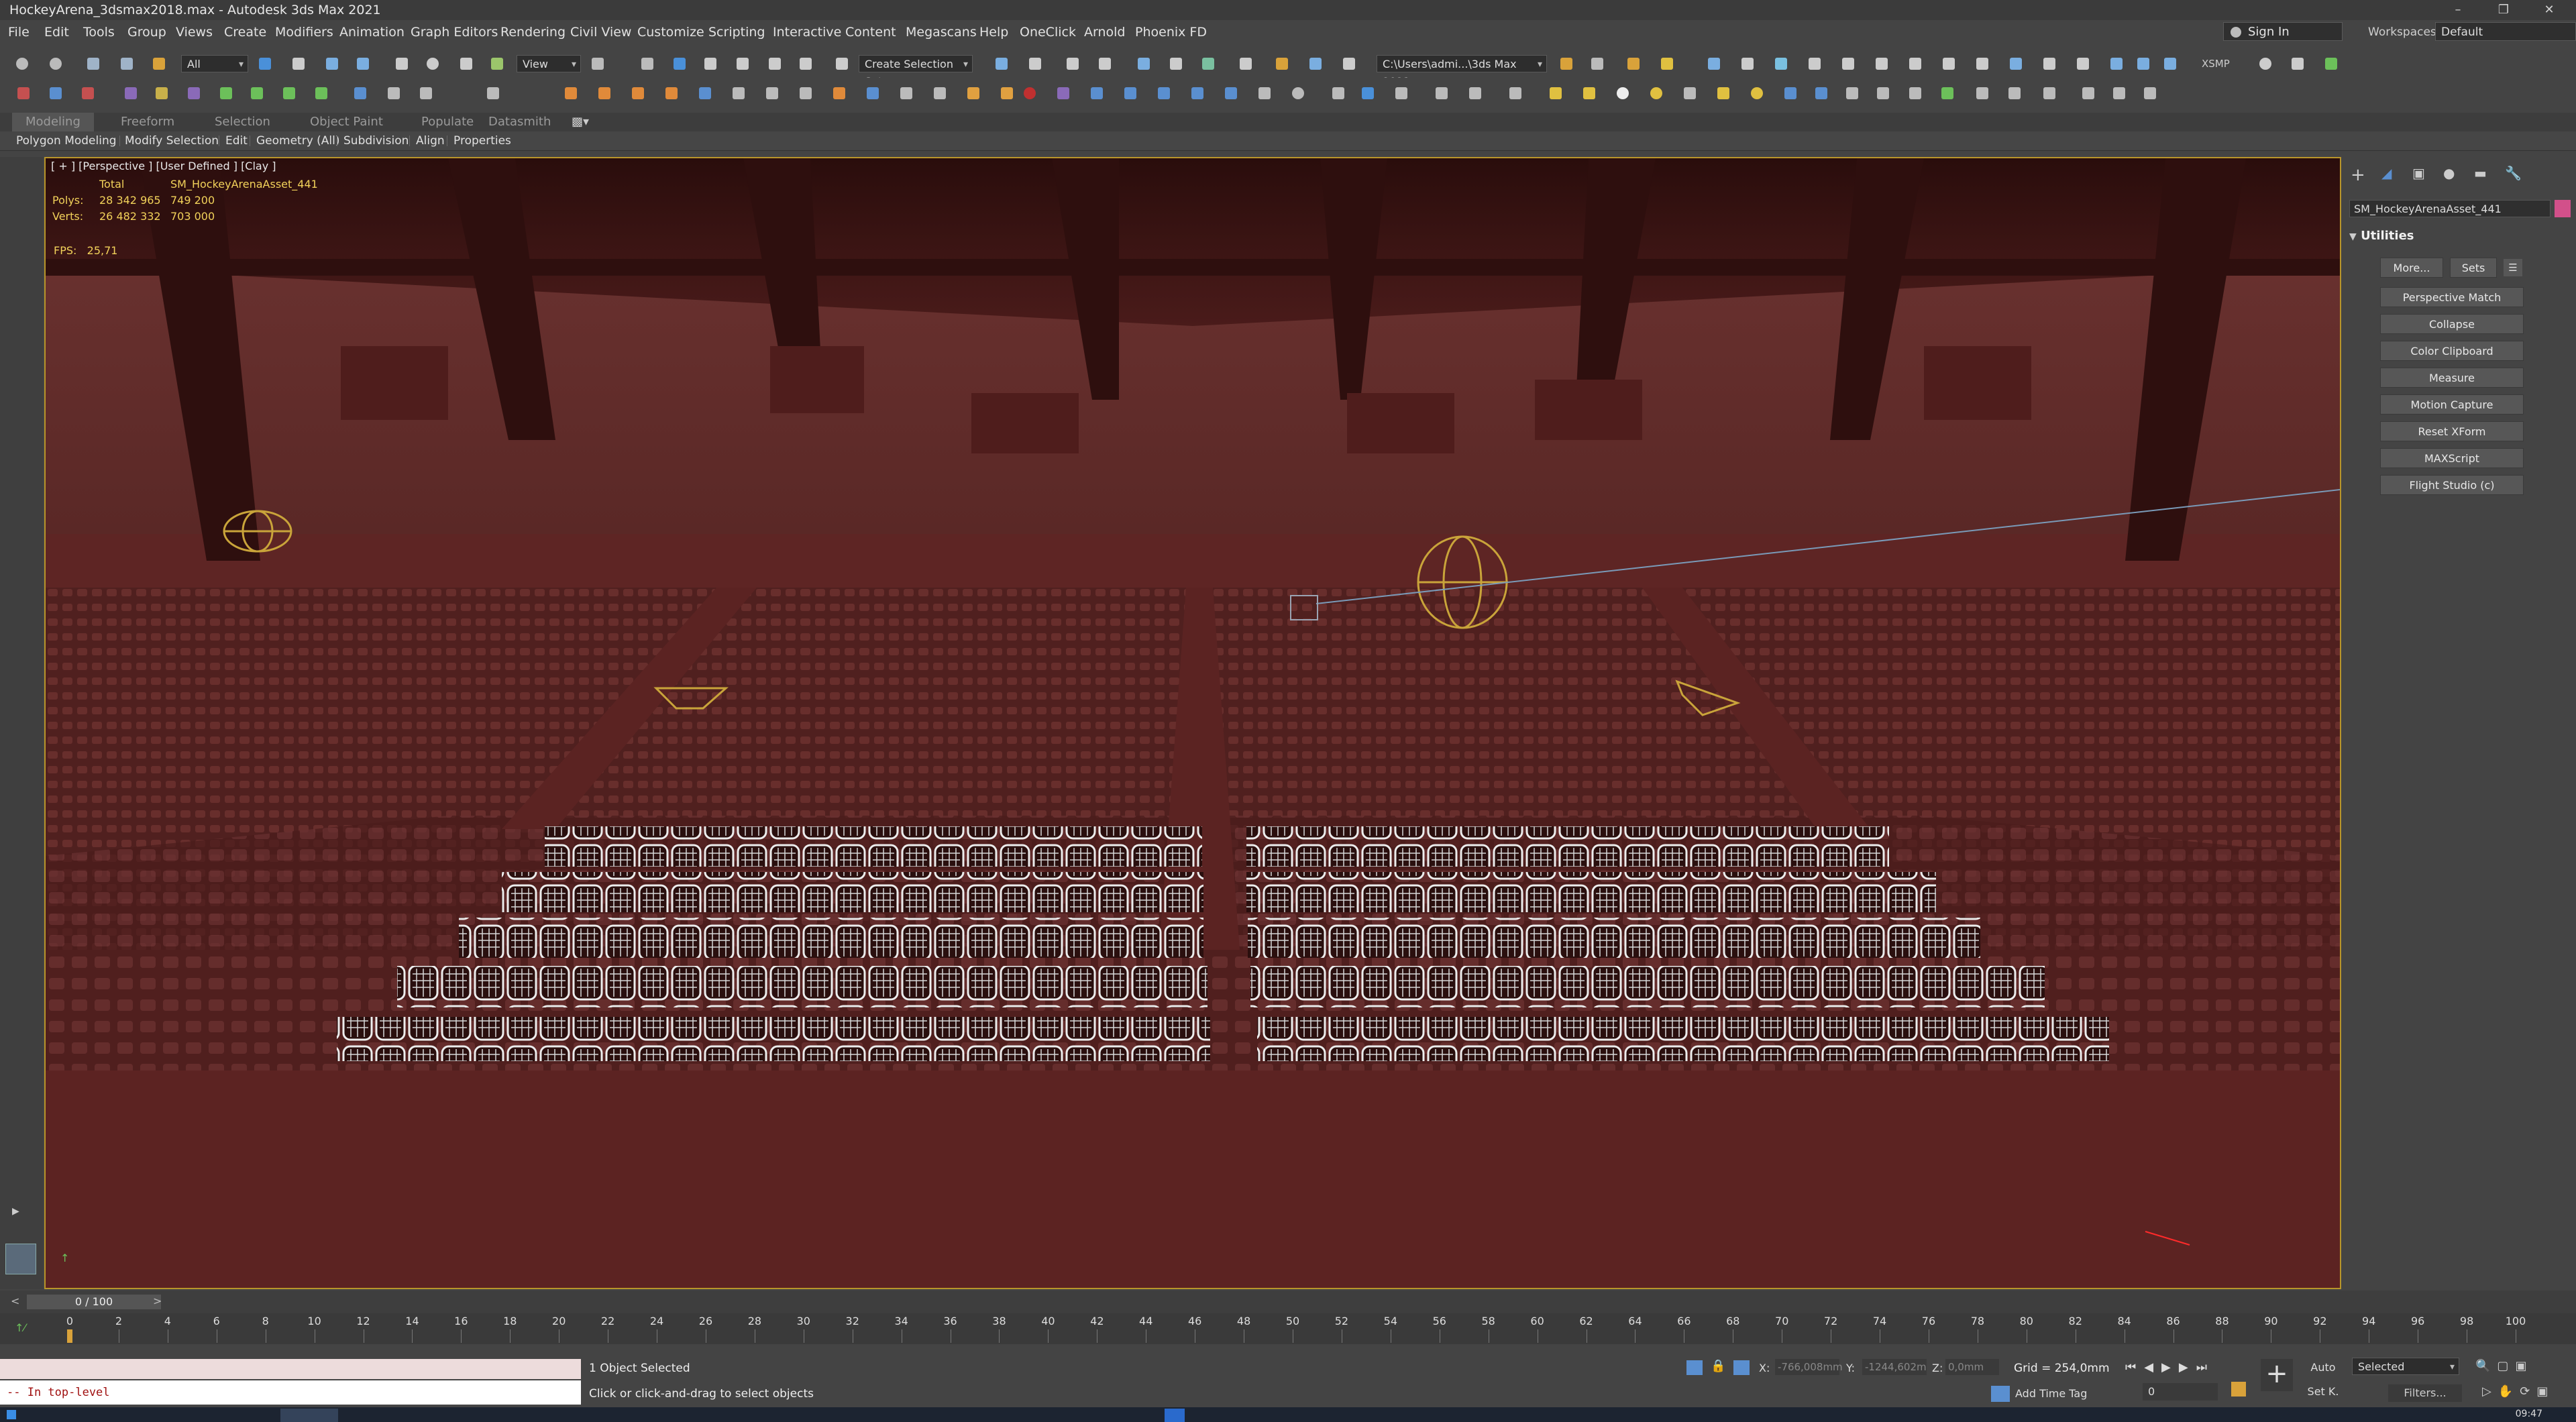 This screenshot has height=1422, width=2576. Describe the element at coordinates (236, 140) in the screenshot. I see `ribbon-edit: Edit` at that location.